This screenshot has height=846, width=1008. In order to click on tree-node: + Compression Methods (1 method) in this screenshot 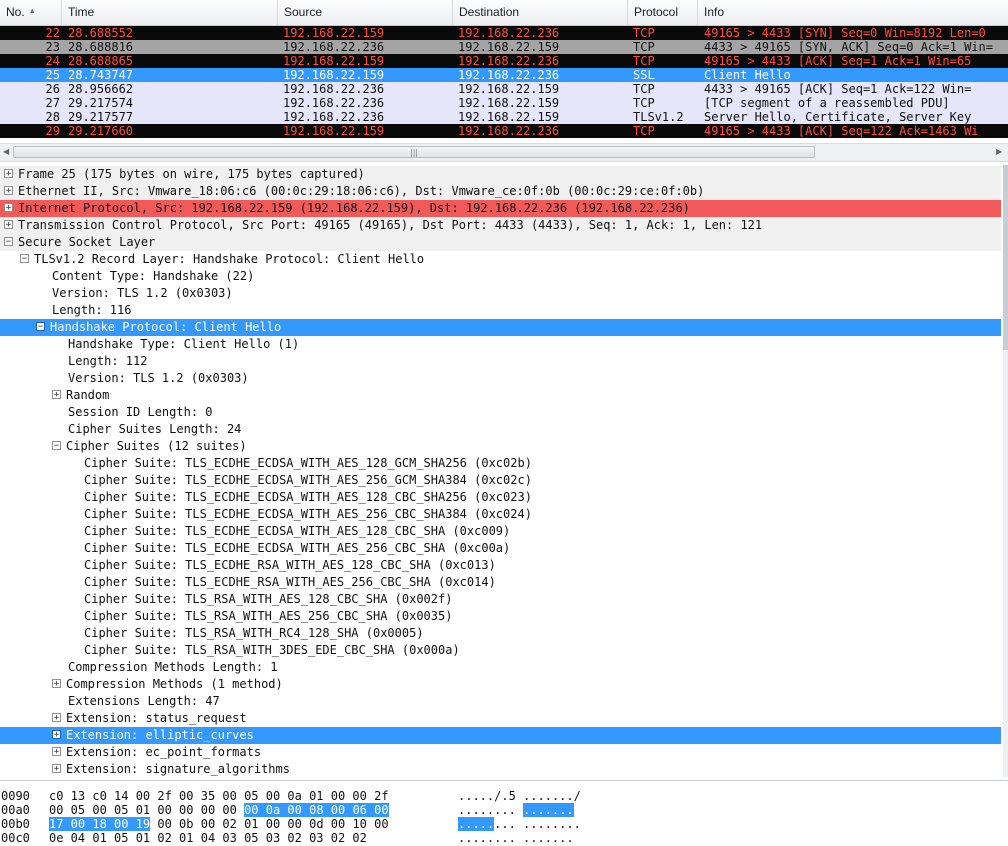, I will do `click(500, 684)`.